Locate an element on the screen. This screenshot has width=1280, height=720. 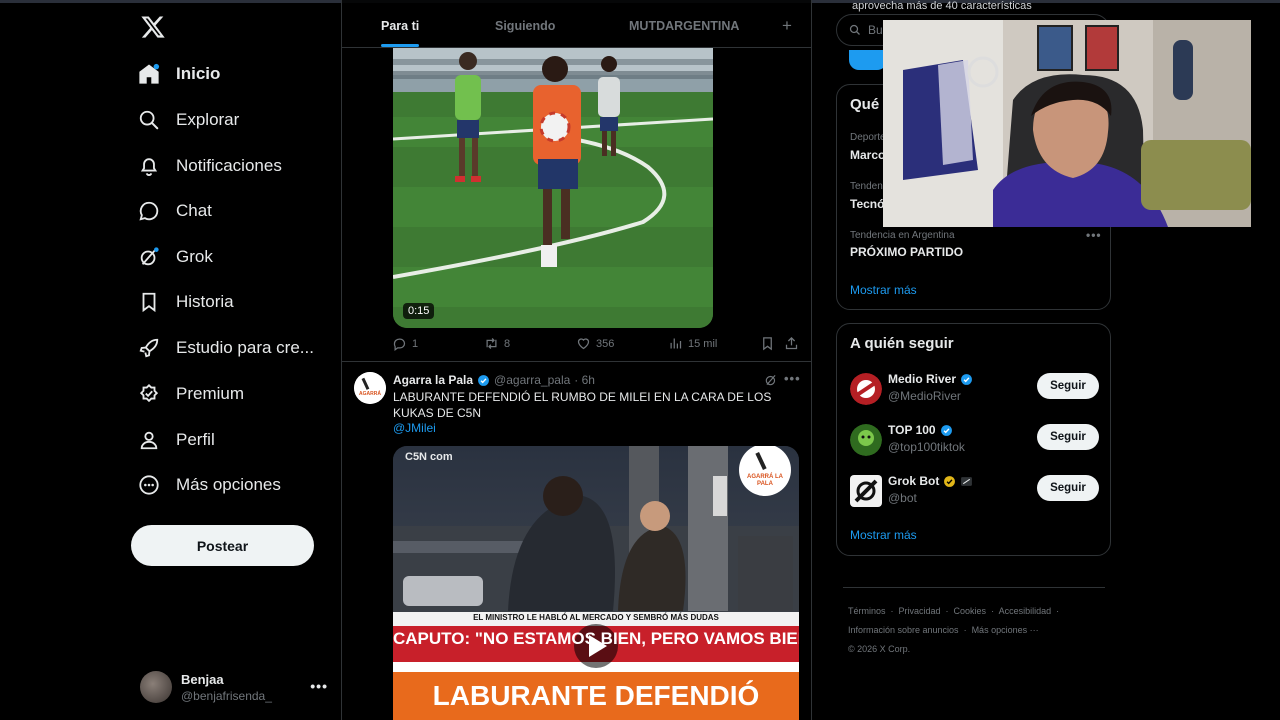
nav-label-chat: Chat is located at coordinates (194, 210).